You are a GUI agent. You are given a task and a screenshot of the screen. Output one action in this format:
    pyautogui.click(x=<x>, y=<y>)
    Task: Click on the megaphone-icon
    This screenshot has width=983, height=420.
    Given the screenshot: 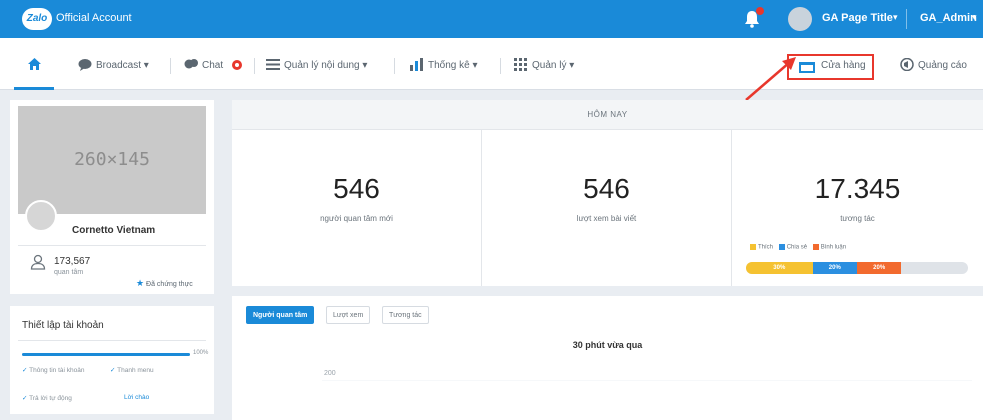 What is the action you would take?
    pyautogui.click(x=907, y=64)
    